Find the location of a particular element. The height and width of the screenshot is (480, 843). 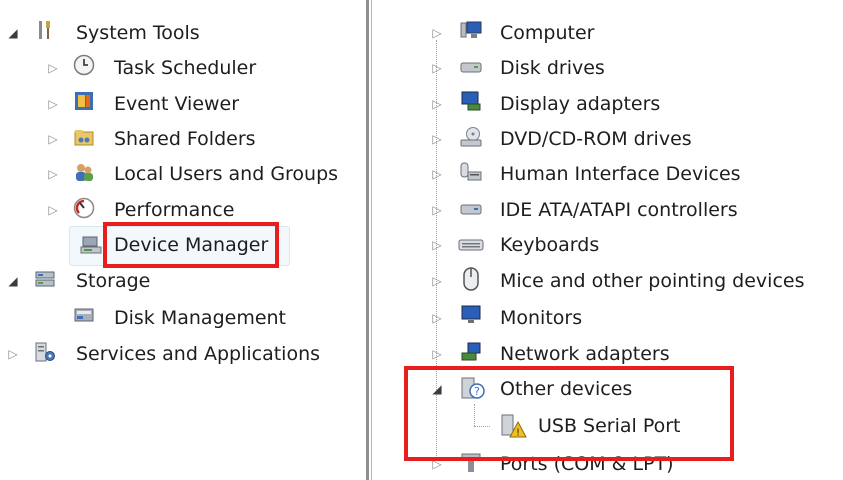

device-category-dvd-drives: DVD/CD-ROM drives is located at coordinates (596, 139).